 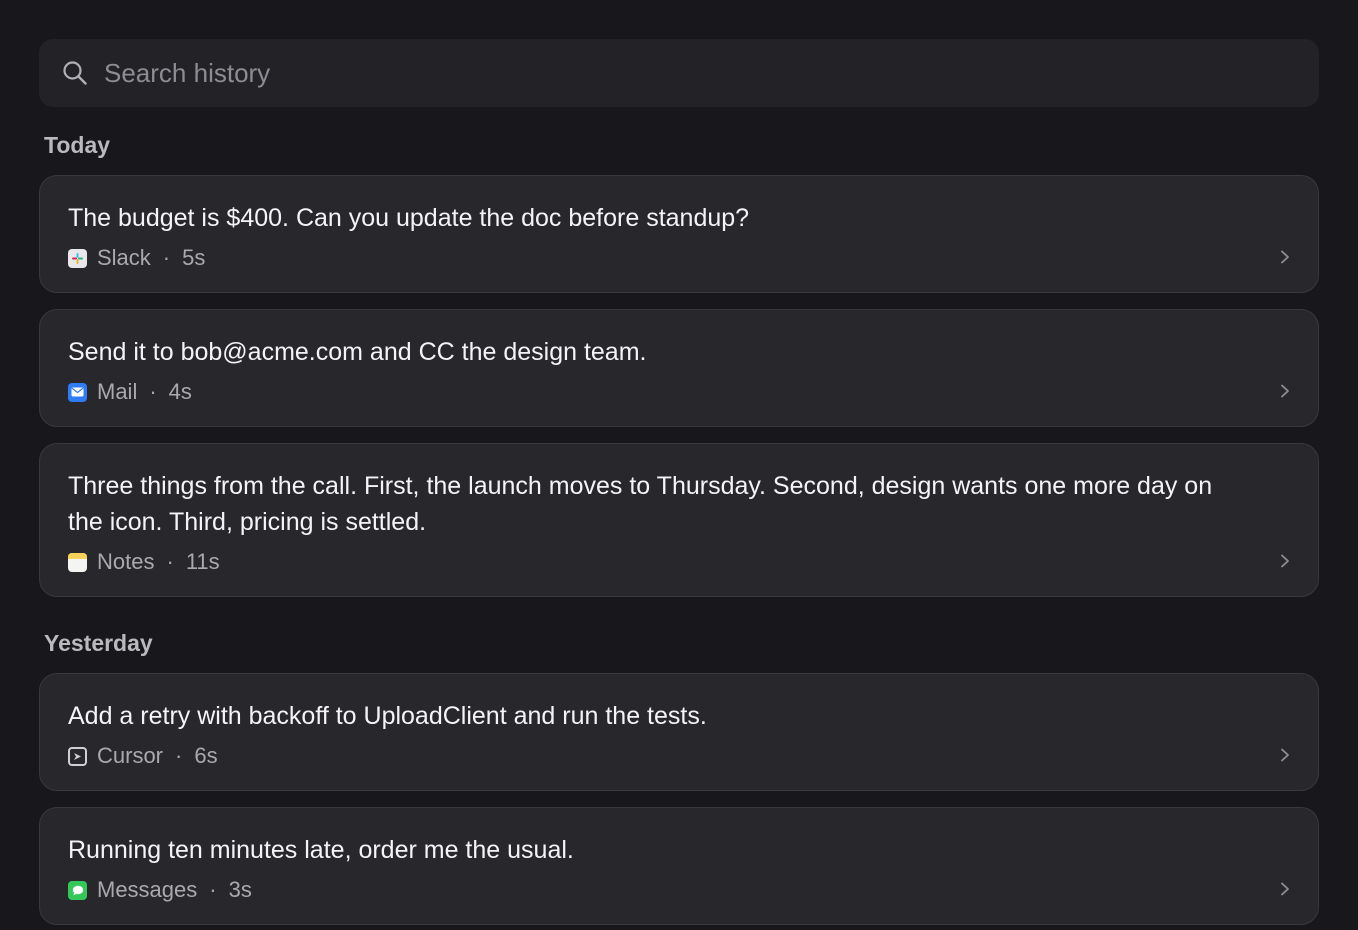 What do you see at coordinates (679, 73) in the screenshot?
I see `search-bar: Search history` at bounding box center [679, 73].